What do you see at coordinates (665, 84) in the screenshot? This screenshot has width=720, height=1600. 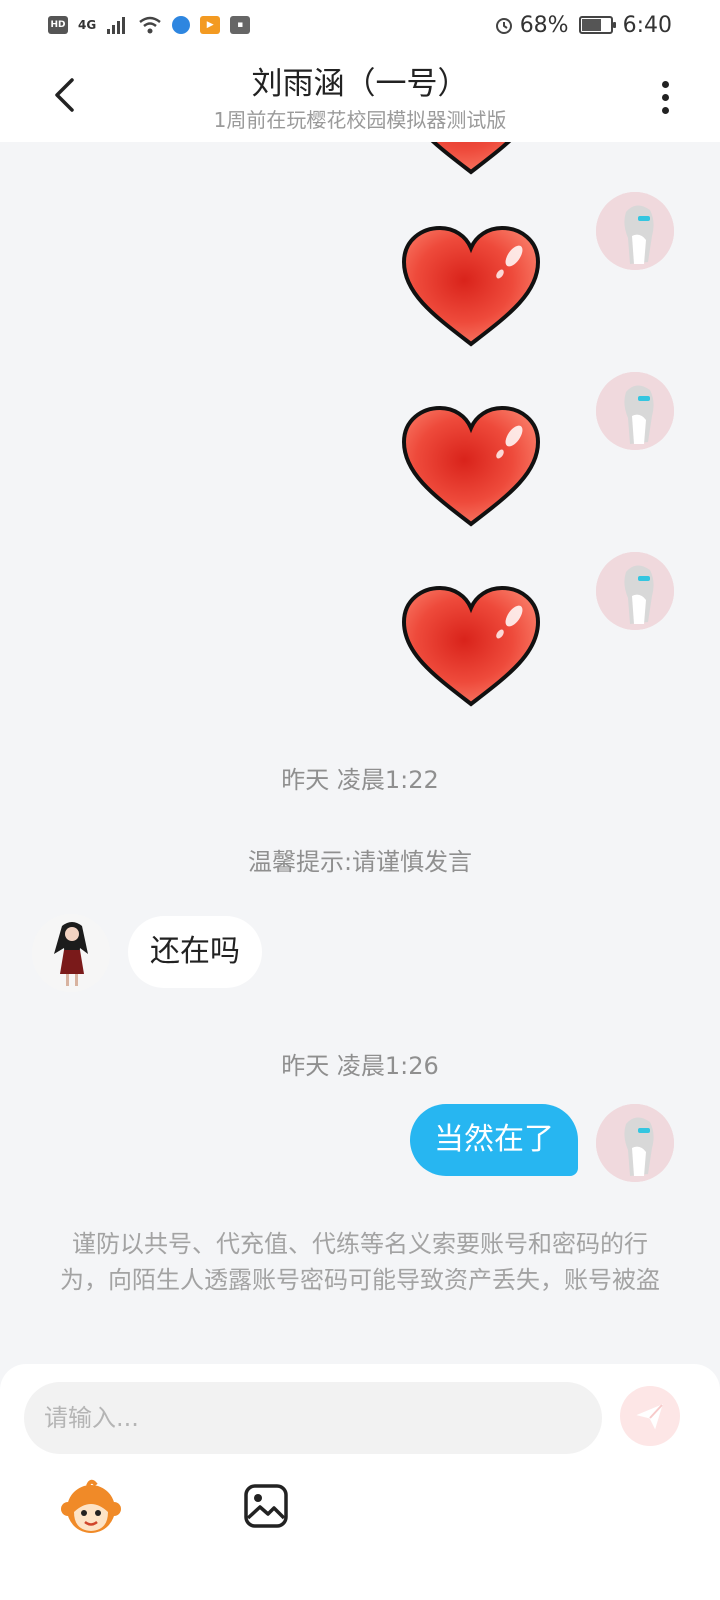 I see `more-vertical-icon` at bounding box center [665, 84].